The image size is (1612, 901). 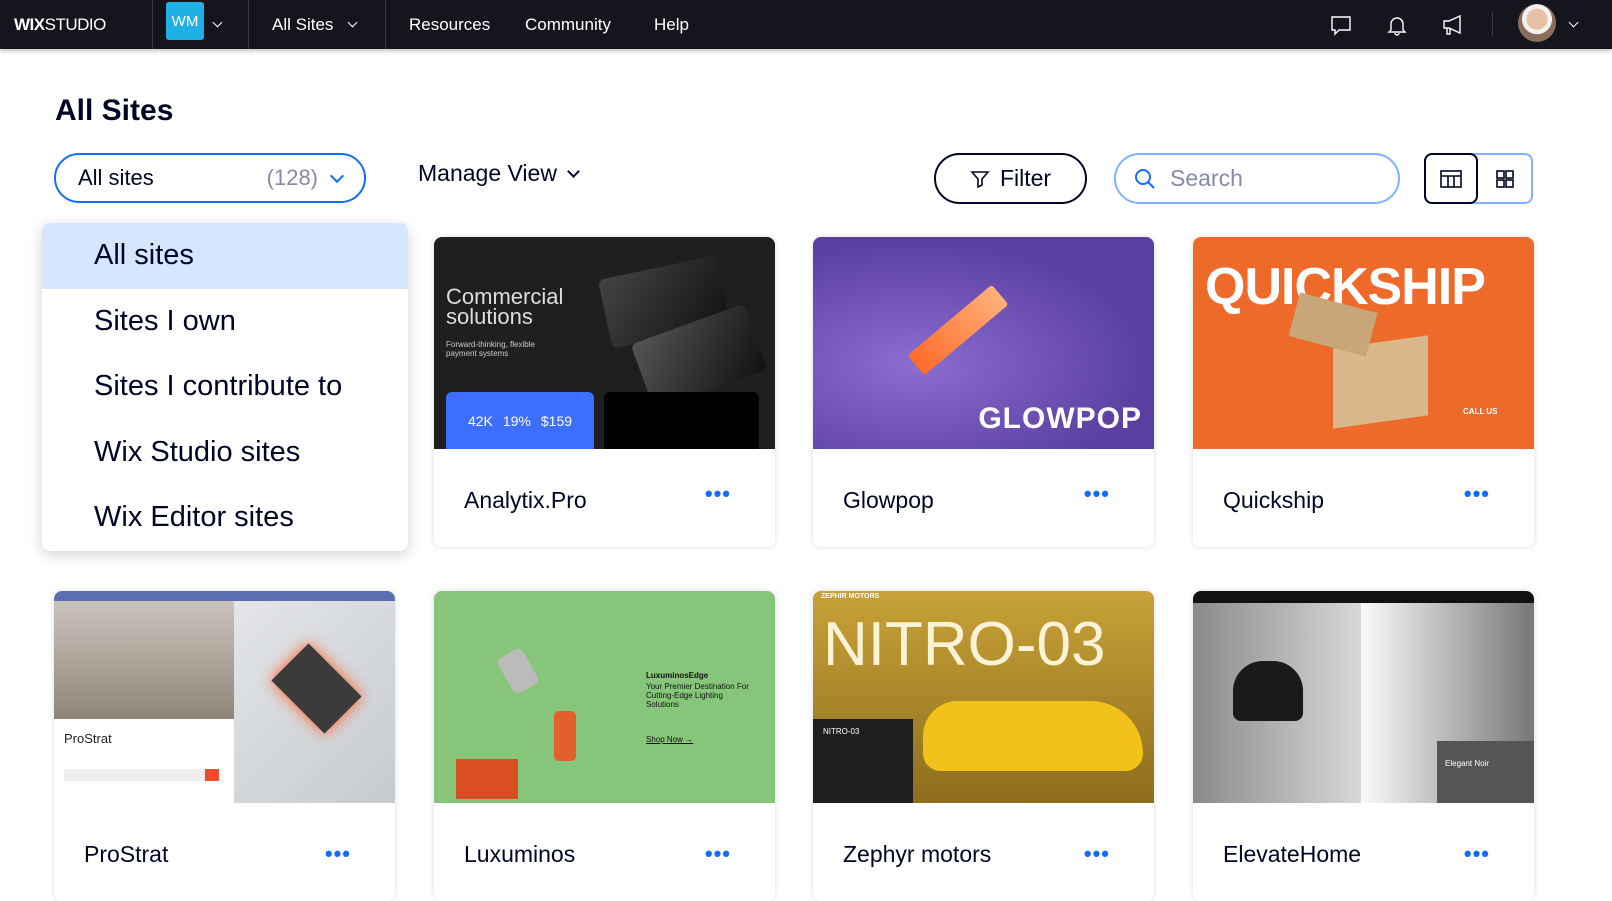 I want to click on site-name: Zephyr motors, so click(x=917, y=854).